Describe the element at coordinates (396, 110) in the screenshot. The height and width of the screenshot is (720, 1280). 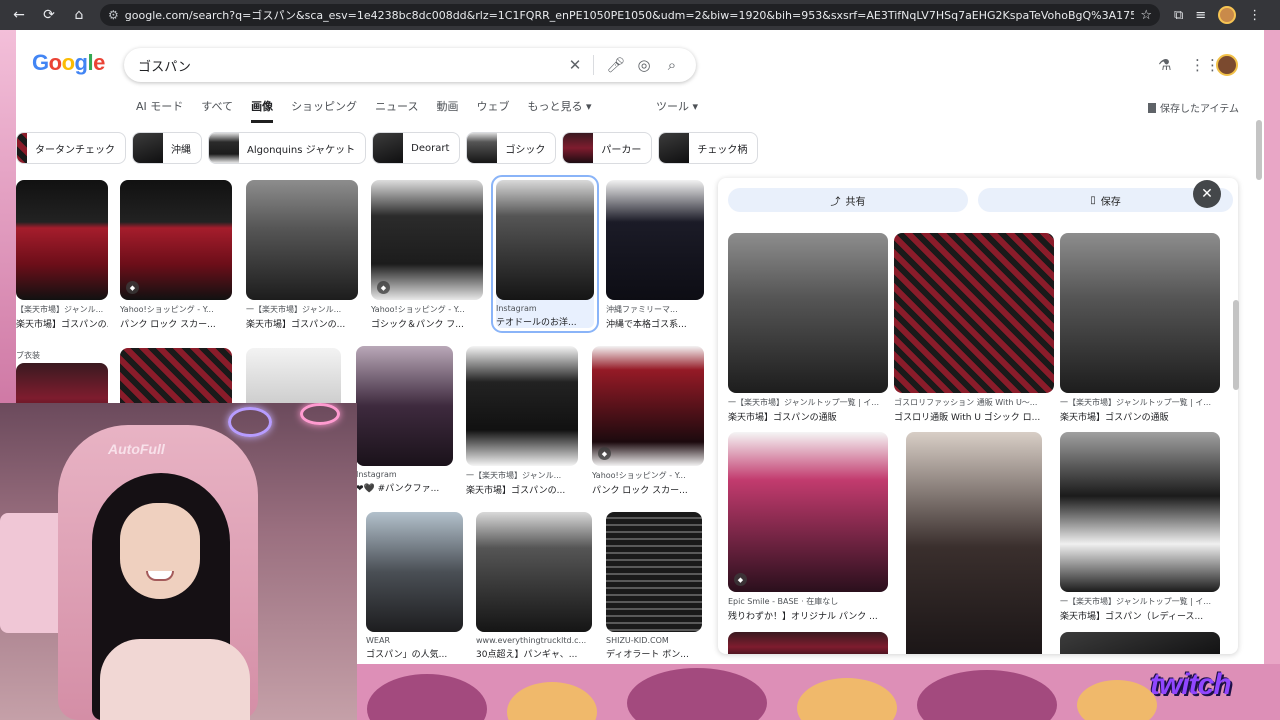
I see `tab-news: ニュース` at that location.